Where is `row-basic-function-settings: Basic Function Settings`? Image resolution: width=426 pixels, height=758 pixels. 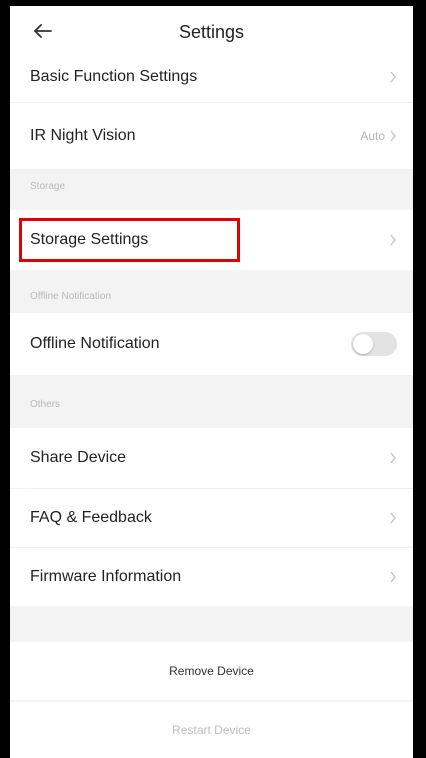 row-basic-function-settings: Basic Function Settings is located at coordinates (211, 77).